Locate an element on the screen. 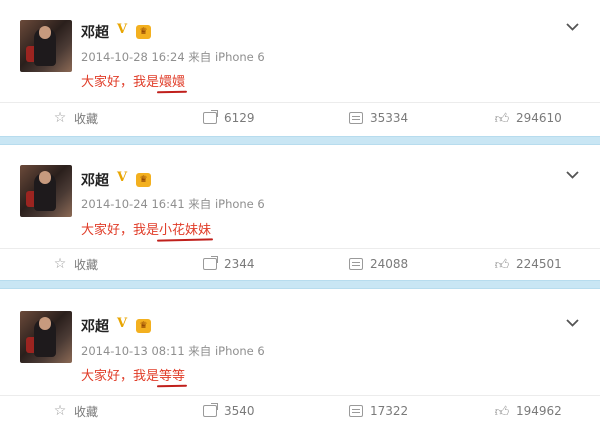 This screenshot has width=600, height=427. comment-count: 24088 is located at coordinates (389, 264).